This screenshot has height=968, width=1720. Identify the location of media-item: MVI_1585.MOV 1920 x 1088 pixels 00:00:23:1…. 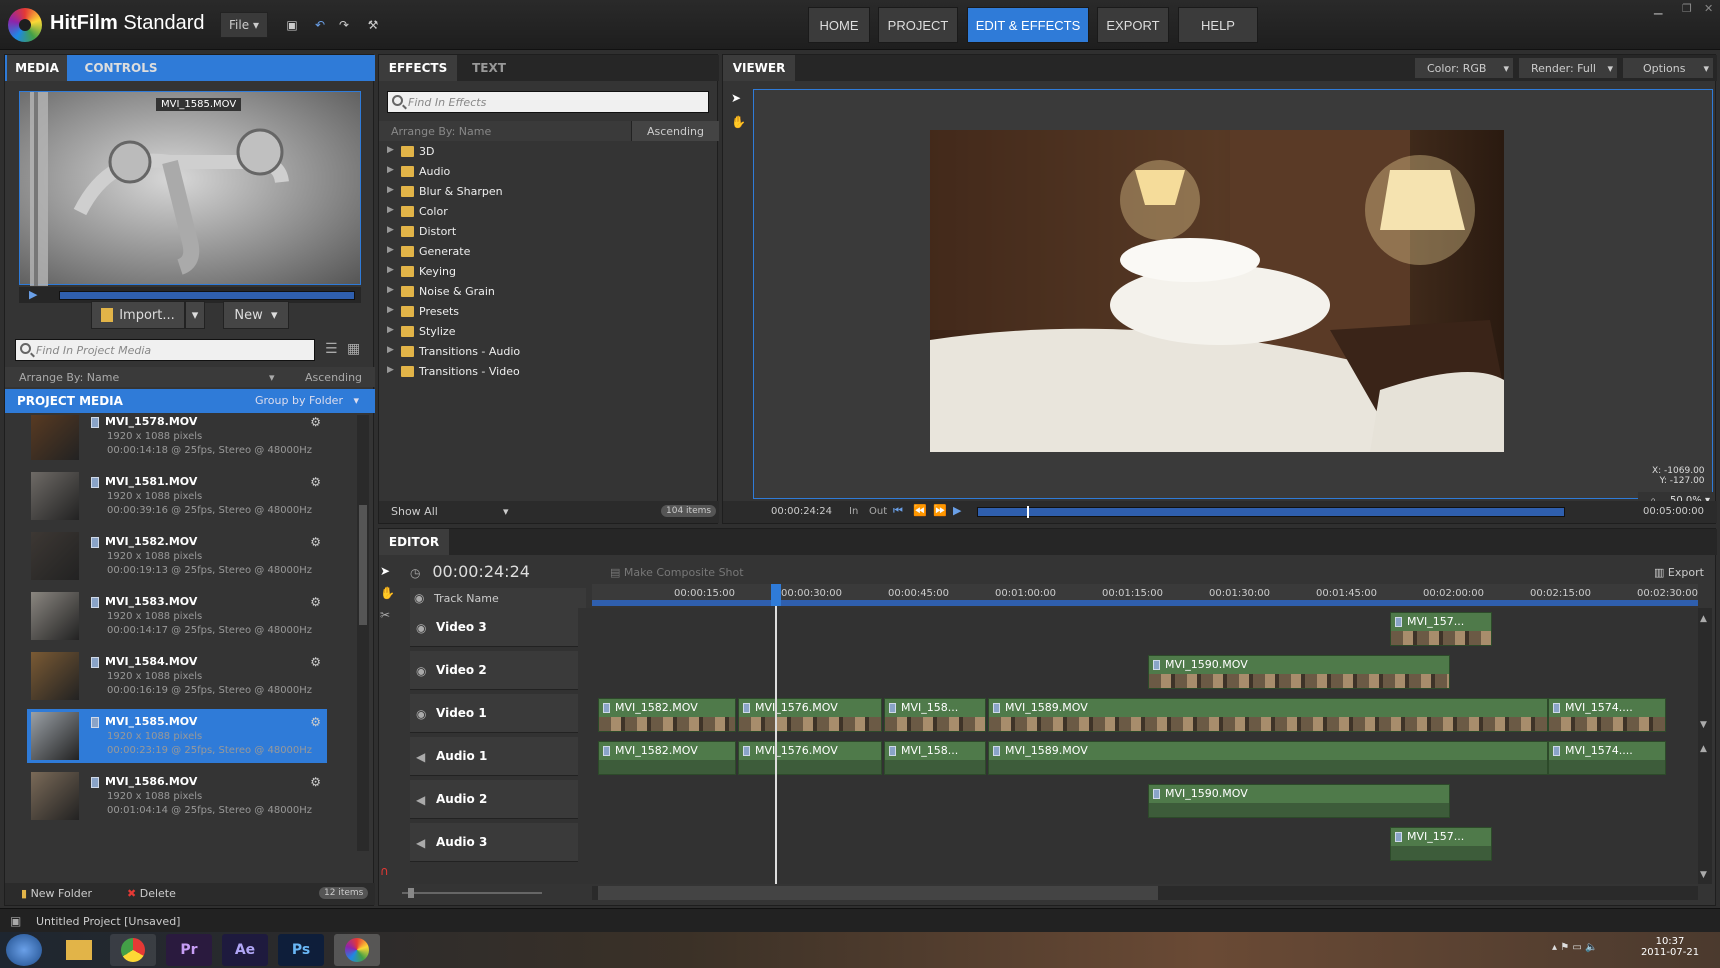
(177, 736).